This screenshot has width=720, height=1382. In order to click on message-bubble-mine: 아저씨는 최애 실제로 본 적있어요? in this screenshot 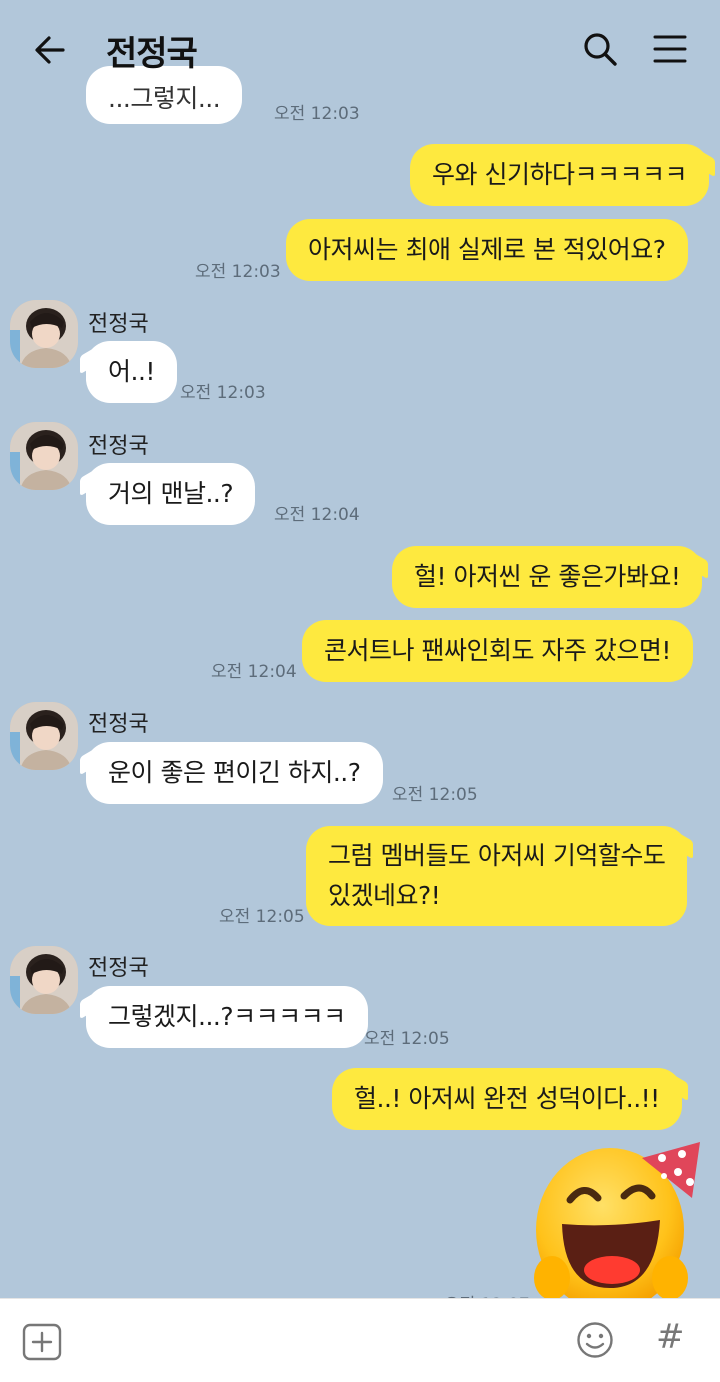, I will do `click(487, 250)`.